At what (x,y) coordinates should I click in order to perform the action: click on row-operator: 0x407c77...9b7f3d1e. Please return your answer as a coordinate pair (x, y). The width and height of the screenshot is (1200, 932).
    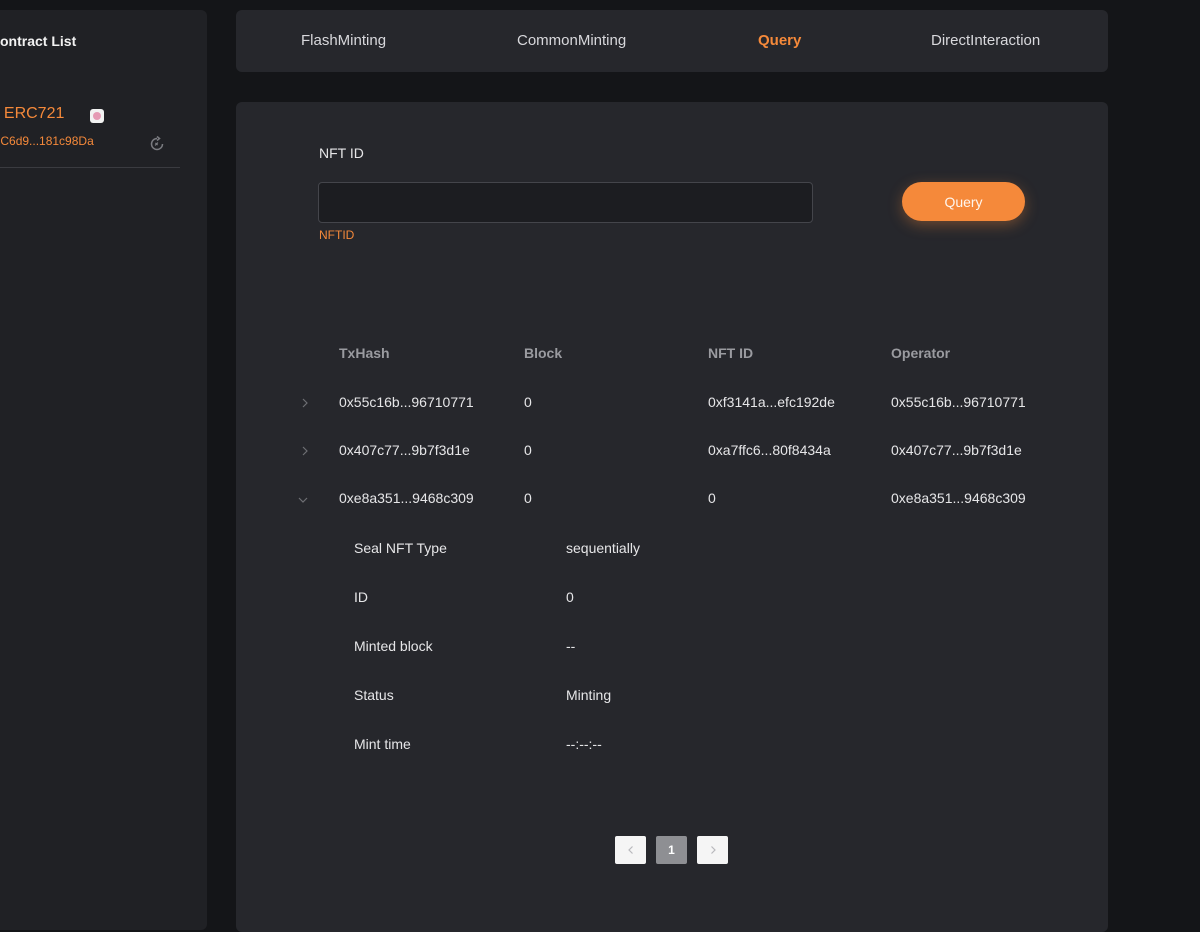
    Looking at the image, I should click on (956, 450).